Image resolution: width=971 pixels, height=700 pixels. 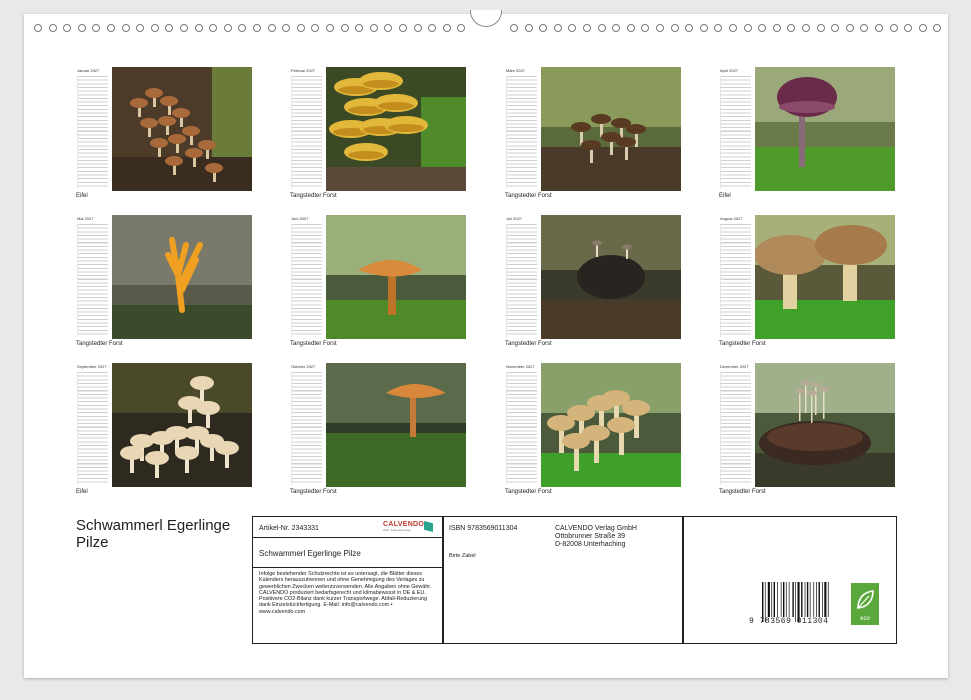 I want to click on month-name: Dezember 2027, so click(x=734, y=366).